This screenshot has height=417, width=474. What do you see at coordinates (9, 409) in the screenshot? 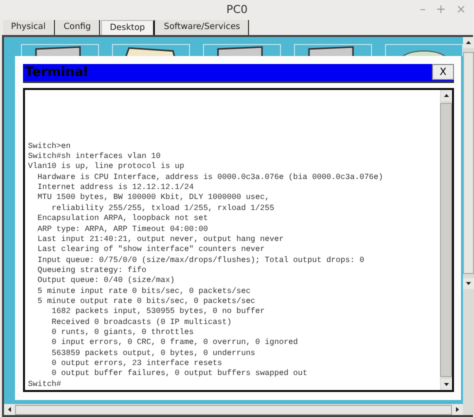
I see `arrow-left-icon` at bounding box center [9, 409].